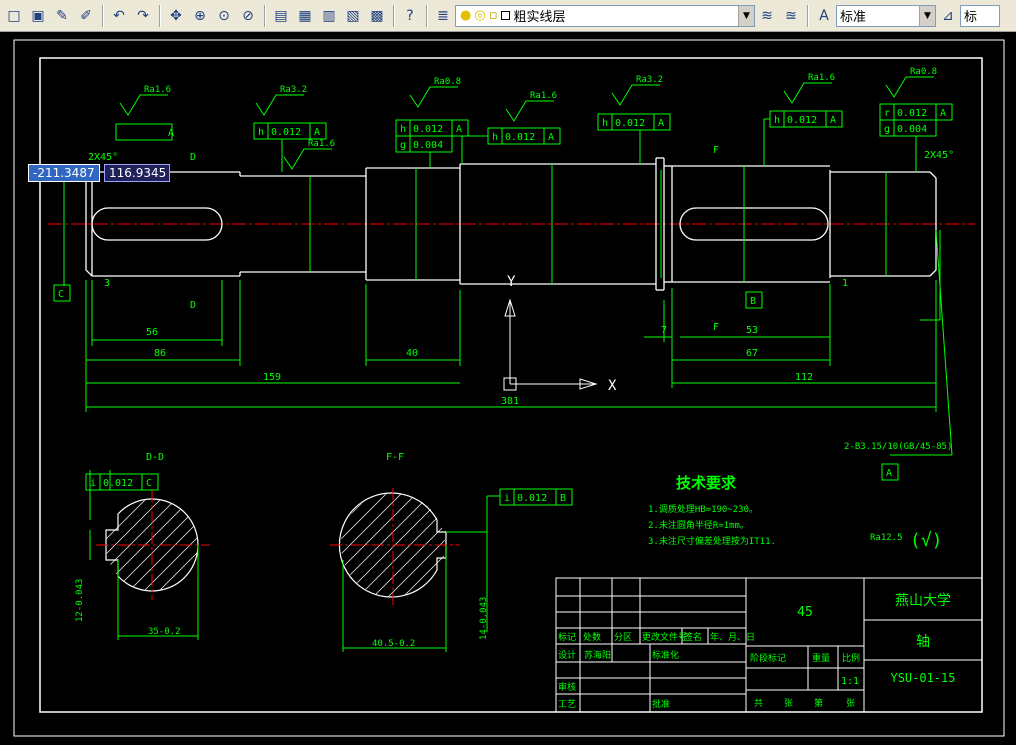 The height and width of the screenshot is (745, 1016). Describe the element at coordinates (193, 305) in the screenshot. I see `section-mark: D` at that location.